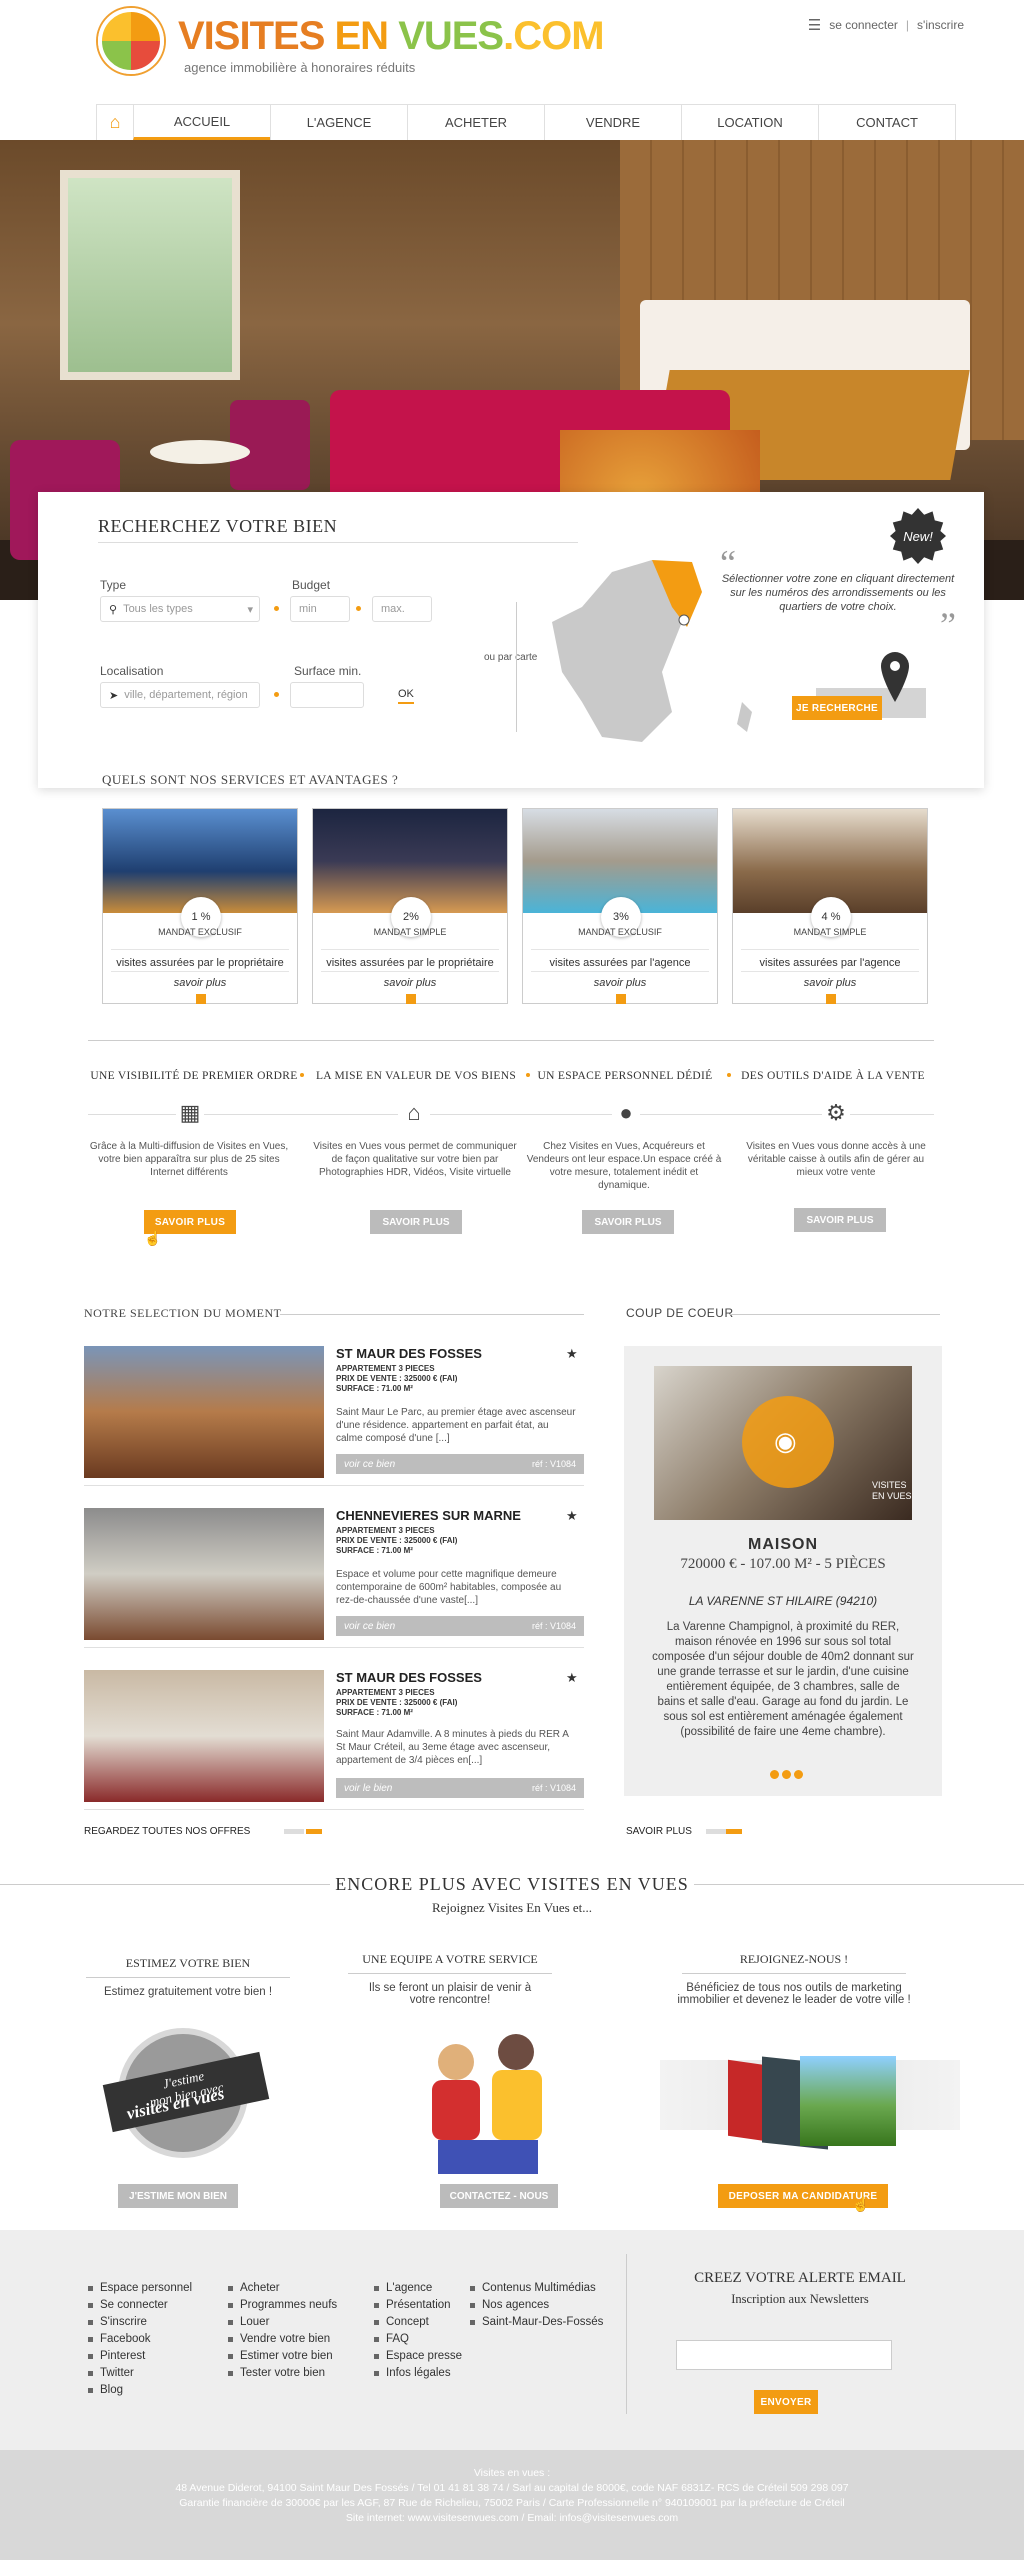 The width and height of the screenshot is (1024, 2560). Describe the element at coordinates (113, 609) in the screenshot. I see `search-icon: ⚲` at that location.